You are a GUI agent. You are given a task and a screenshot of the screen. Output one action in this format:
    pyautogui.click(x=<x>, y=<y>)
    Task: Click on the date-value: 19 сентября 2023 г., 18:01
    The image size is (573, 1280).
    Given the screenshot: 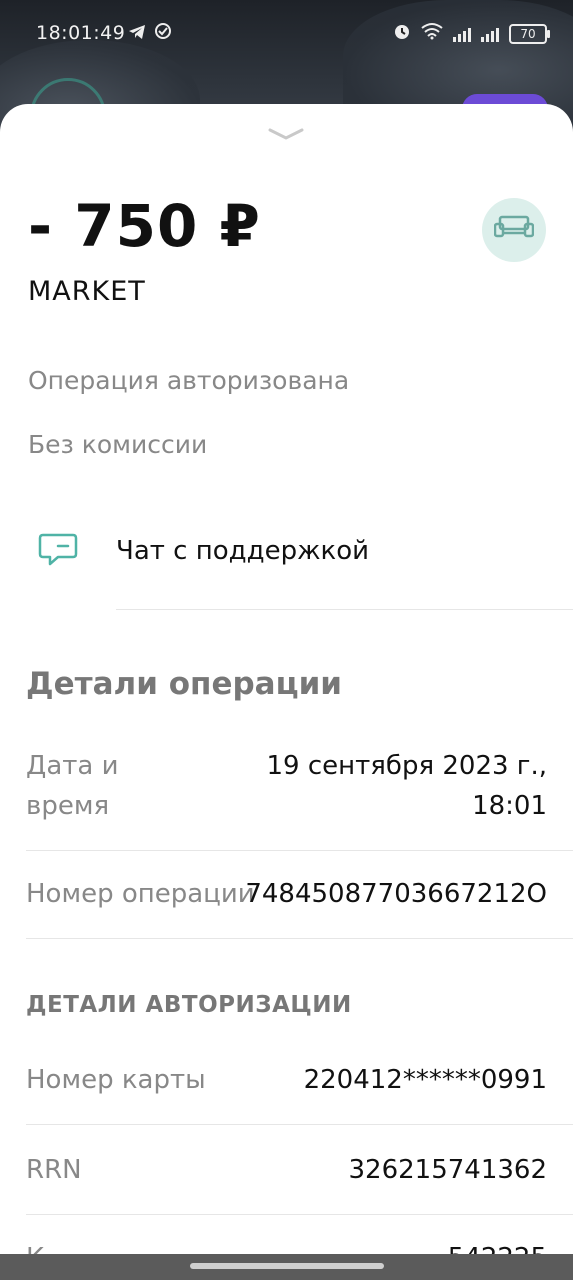 What is the action you would take?
    pyautogui.click(x=407, y=786)
    